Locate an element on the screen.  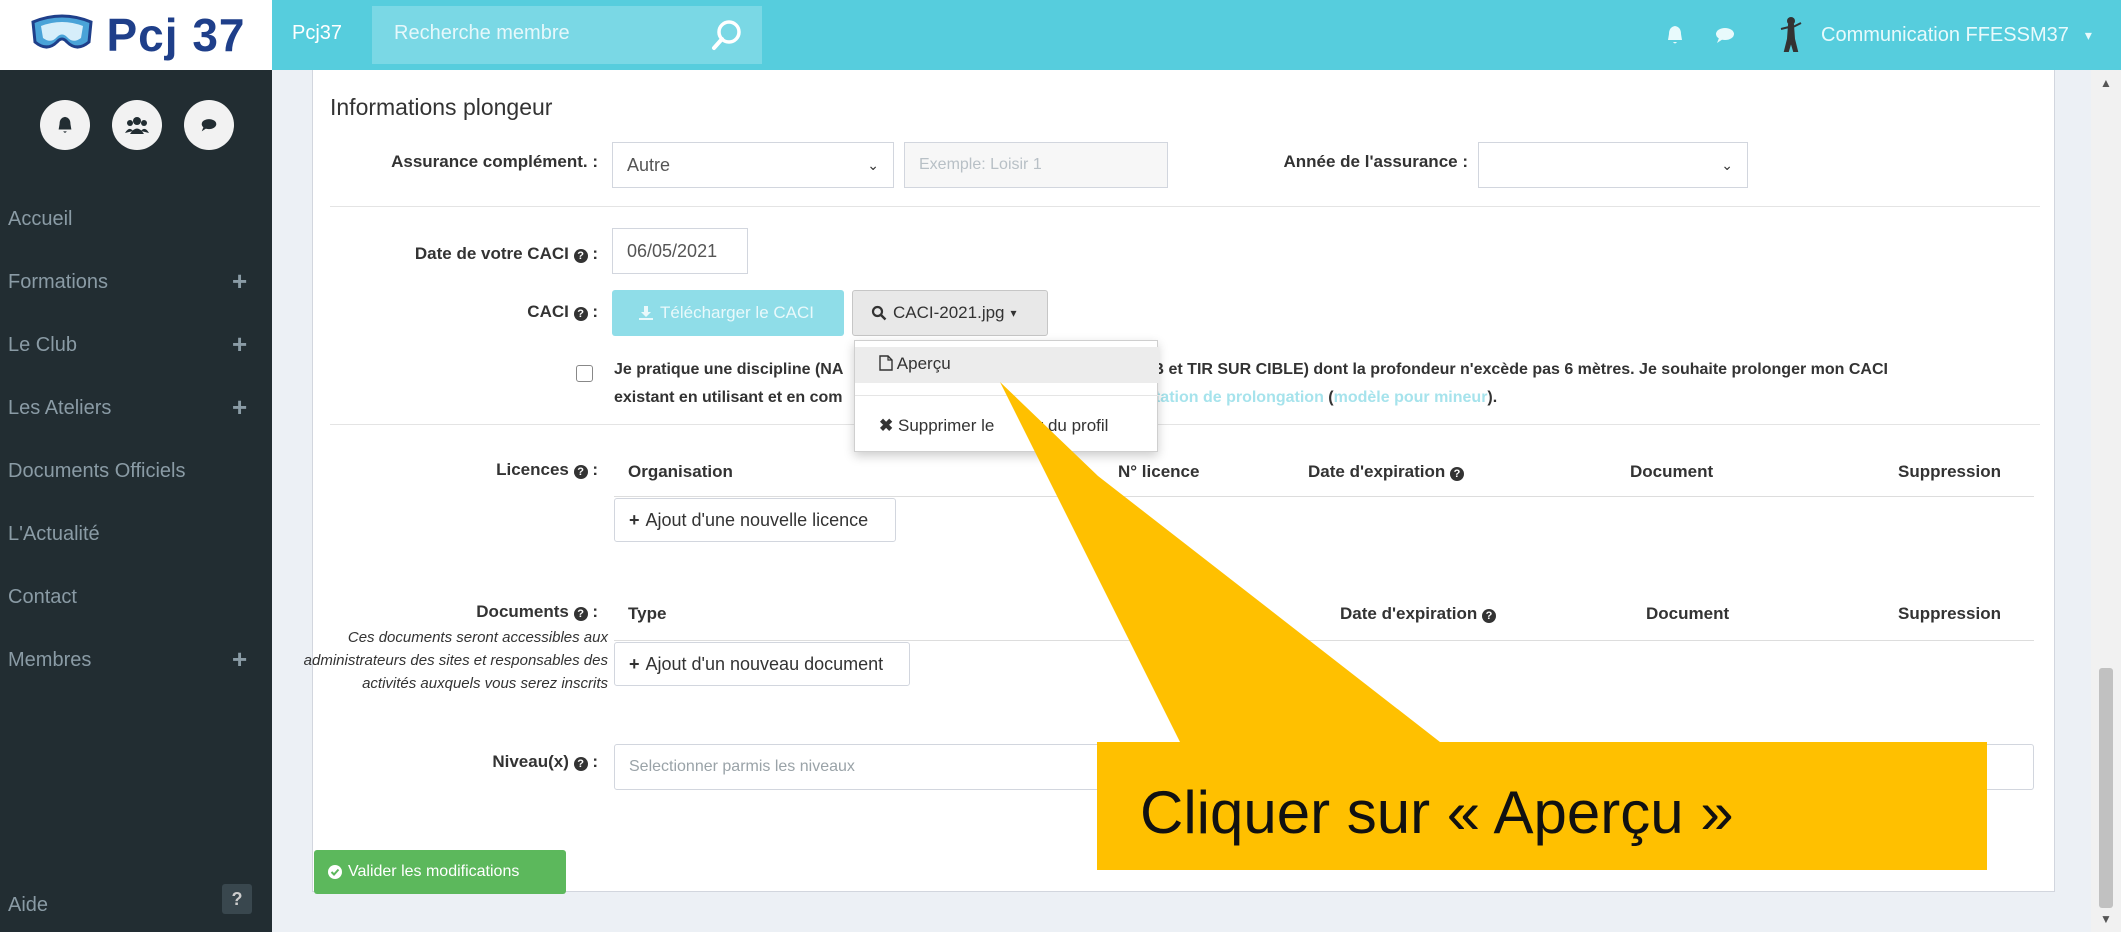
callout-pointer is located at coordinates (1220, 562).